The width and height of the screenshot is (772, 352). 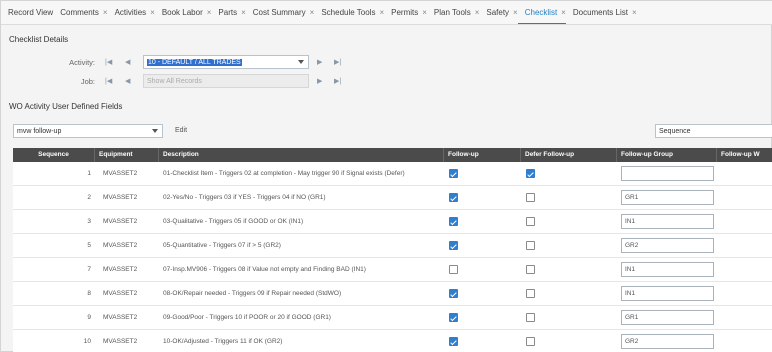 I want to click on job-next-button: ▶, so click(x=319, y=81).